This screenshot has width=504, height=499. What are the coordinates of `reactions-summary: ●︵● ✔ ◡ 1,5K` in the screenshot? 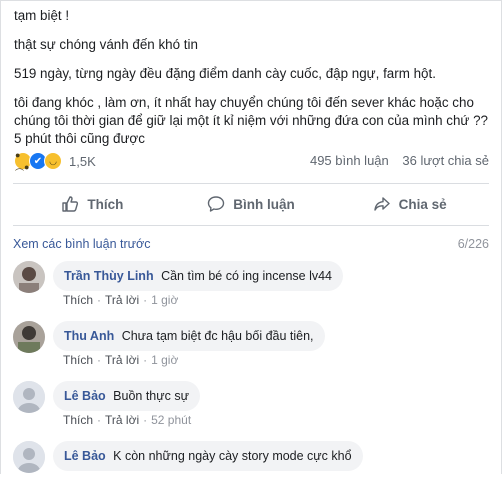 It's located at (55, 161).